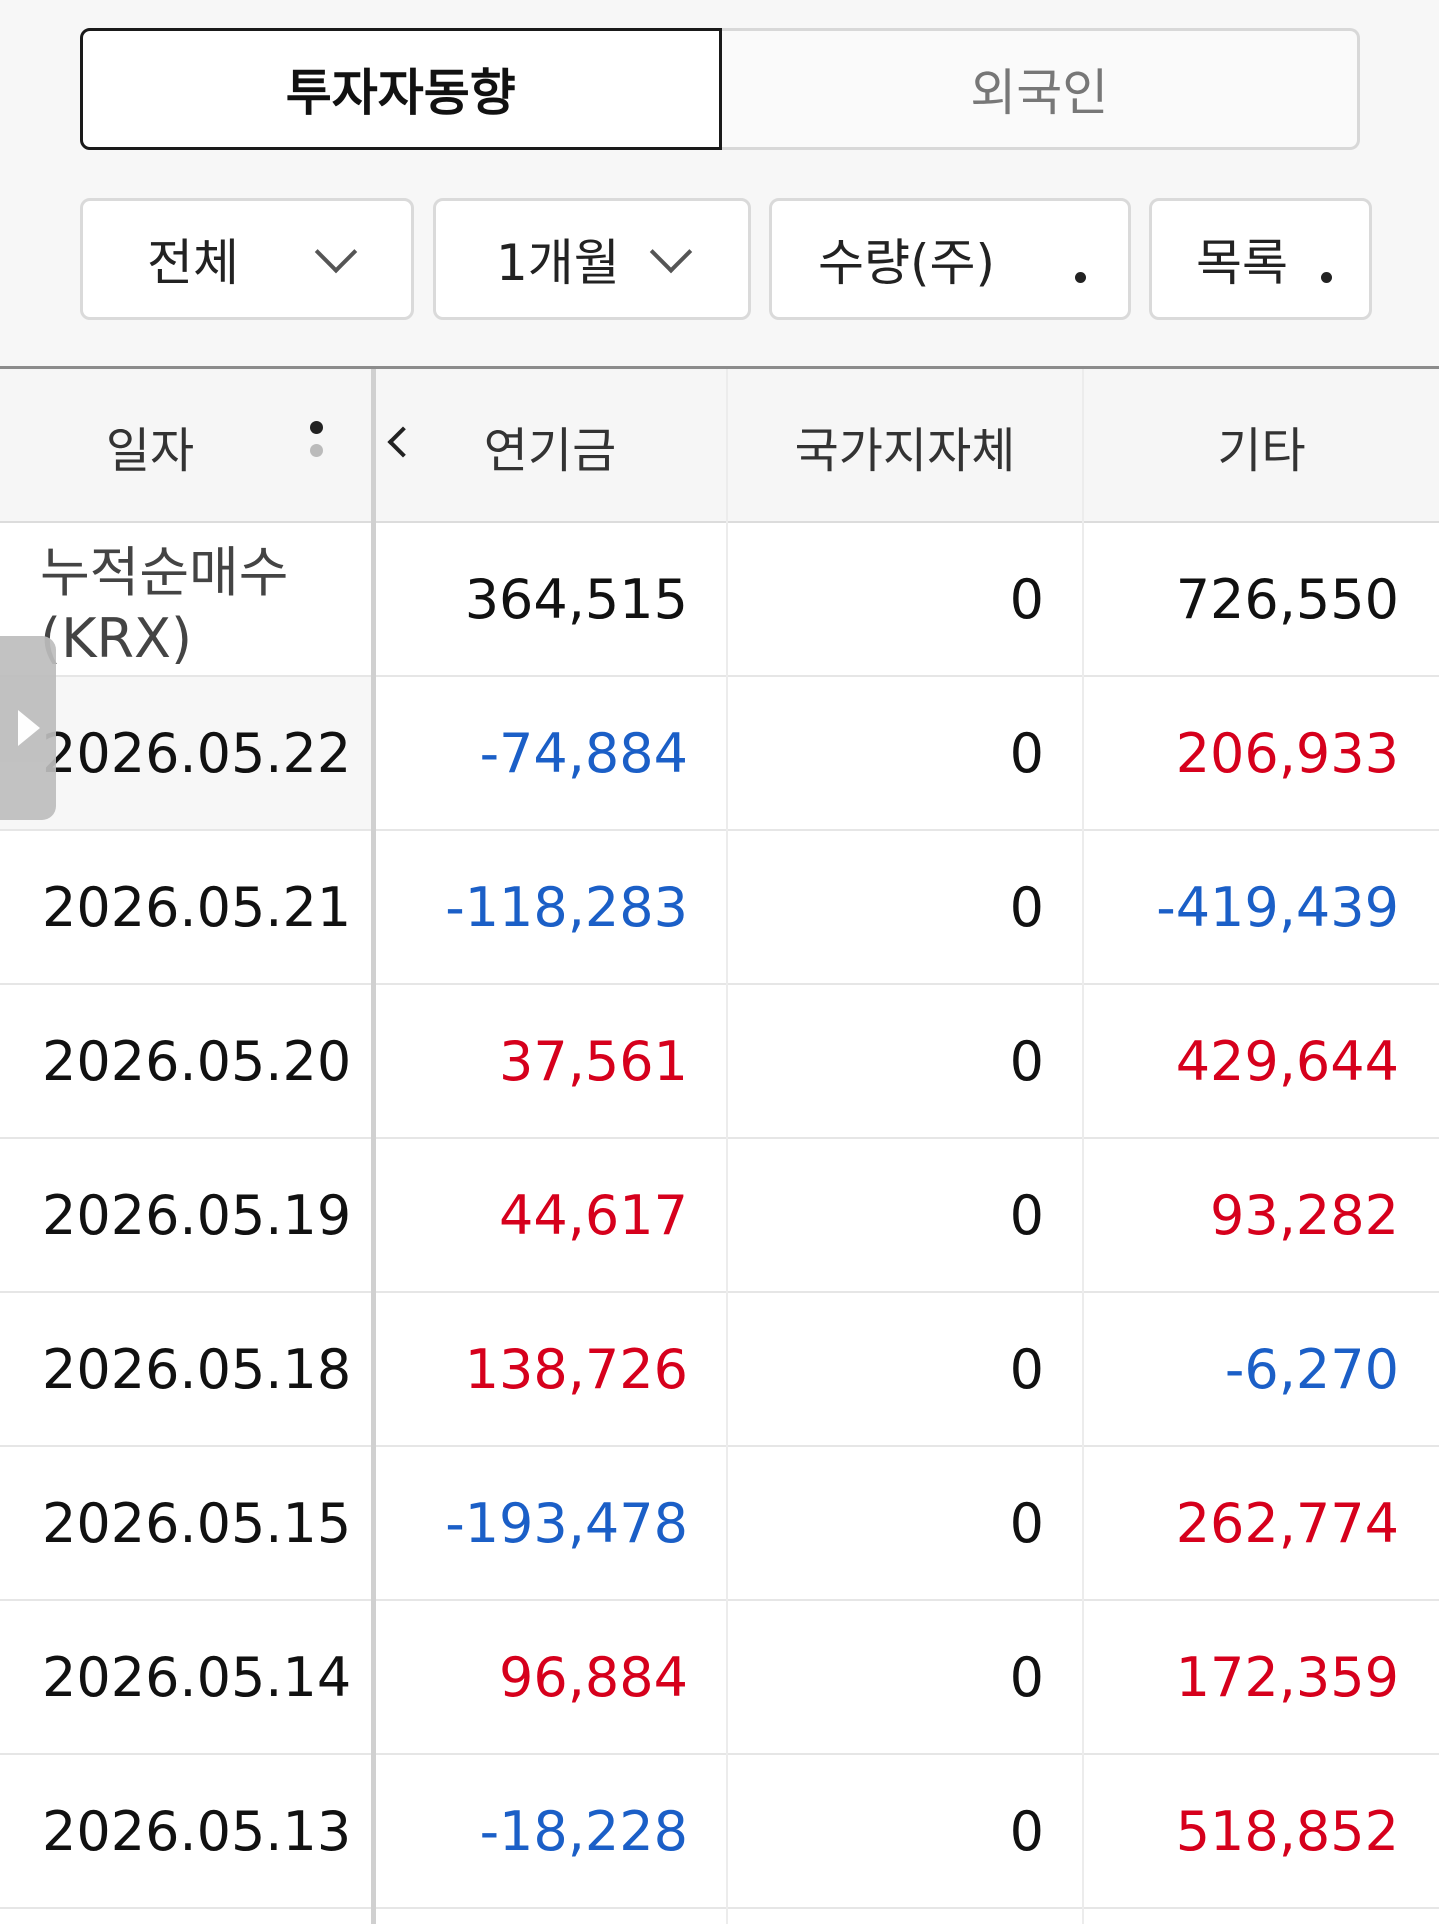  What do you see at coordinates (1311, 1369) in the screenshot?
I see `row-etc: -6,270` at bounding box center [1311, 1369].